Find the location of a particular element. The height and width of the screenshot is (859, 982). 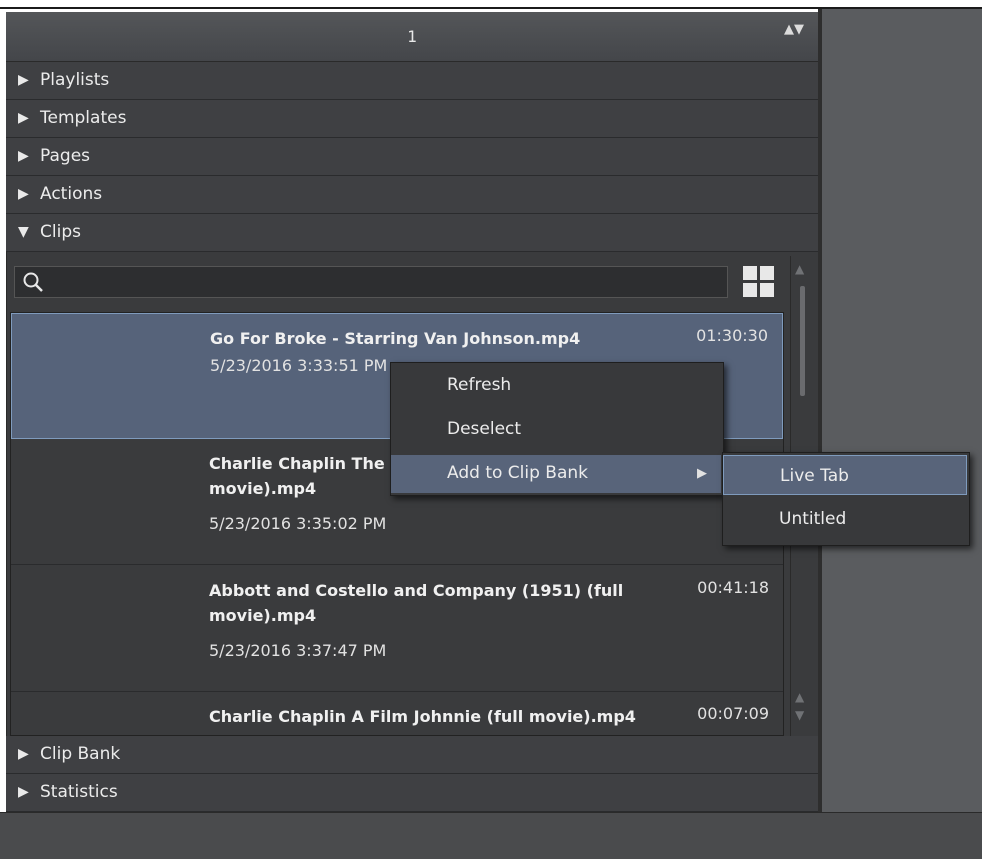

clip-duration: 00:41:18 is located at coordinates (733, 587).